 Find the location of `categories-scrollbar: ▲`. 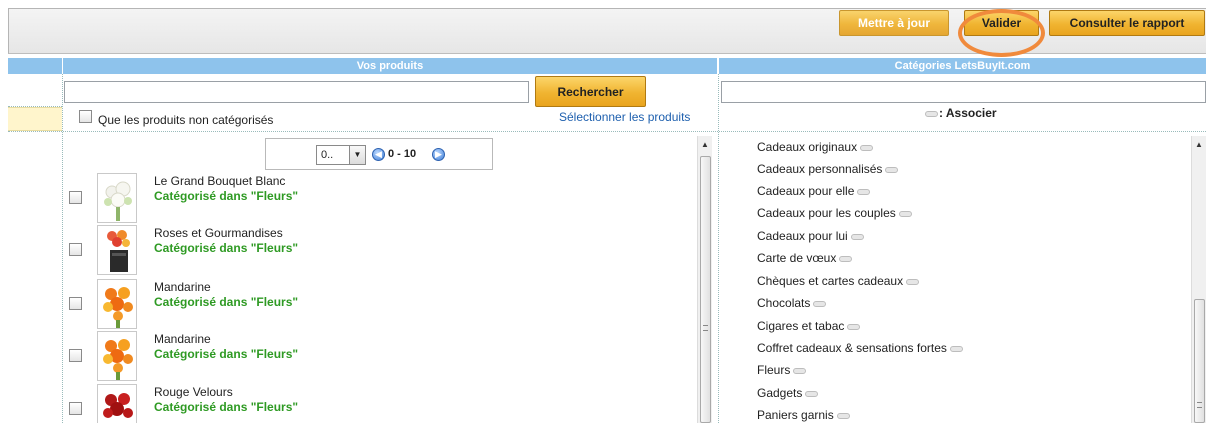

categories-scrollbar: ▲ is located at coordinates (1198, 279).